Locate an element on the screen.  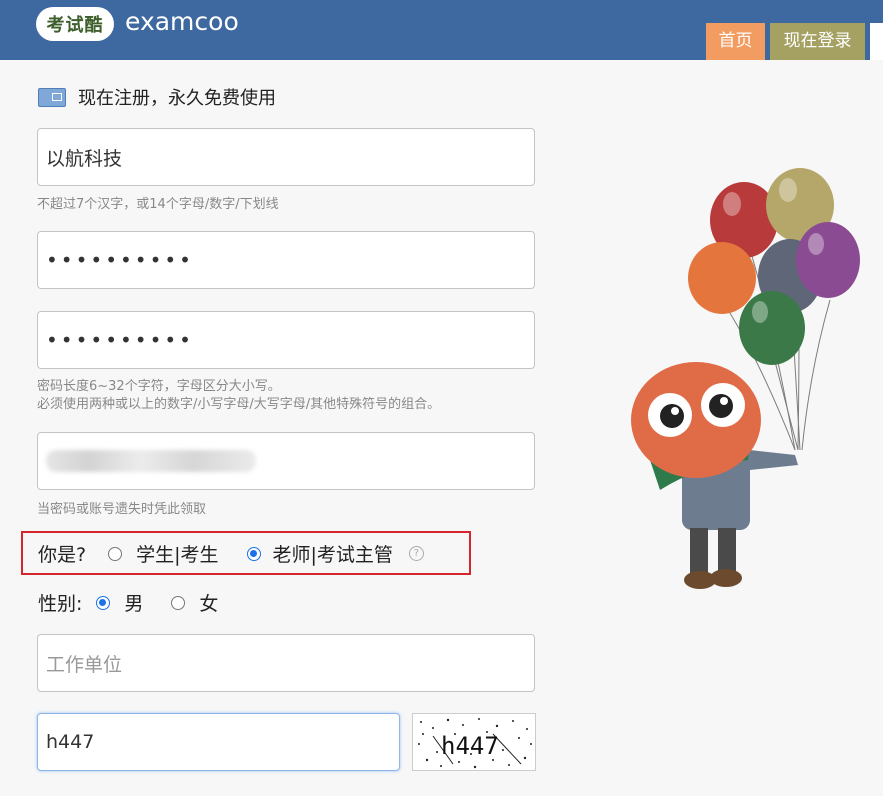
gender-female-label: 女 is located at coordinates (208, 602).